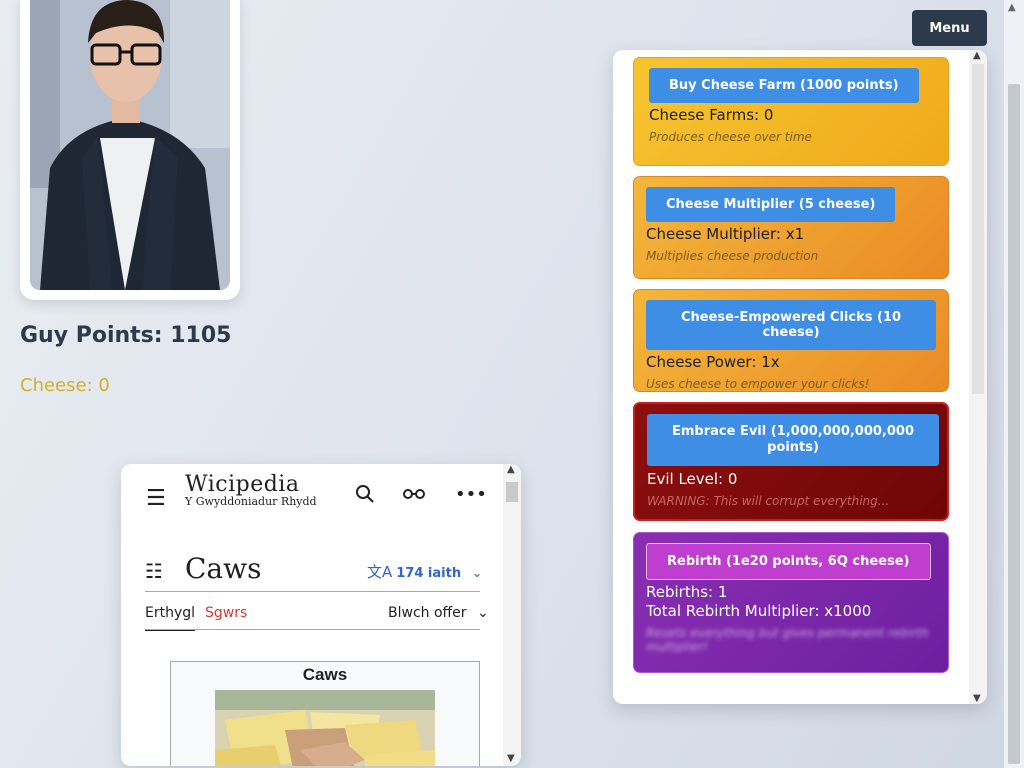 This screenshot has height=768, width=1024. Describe the element at coordinates (427, 613) in the screenshot. I see `tools-label: Blwch offer` at that location.